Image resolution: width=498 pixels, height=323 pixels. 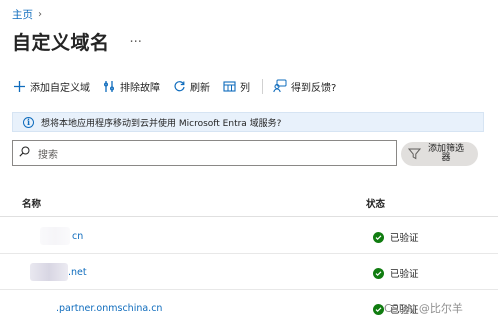 I want to click on columns-icon, so click(x=229, y=86).